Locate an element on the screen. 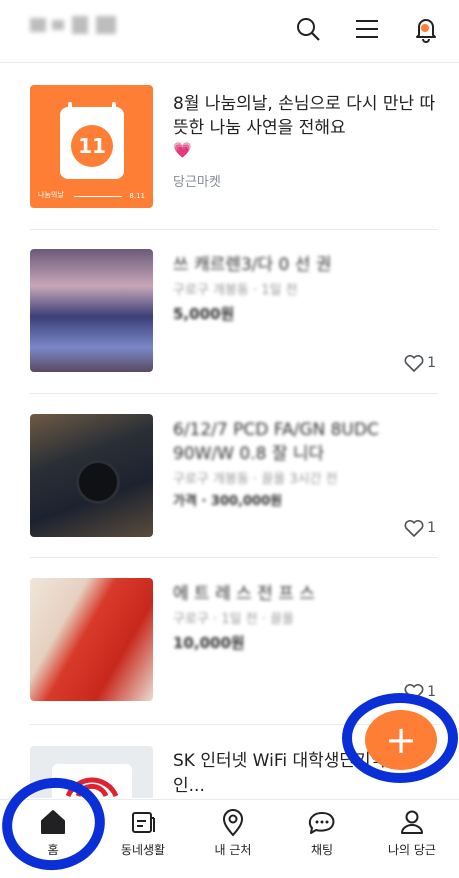 This screenshot has width=459, height=878. promo-badge-day: 11 is located at coordinates (92, 146).